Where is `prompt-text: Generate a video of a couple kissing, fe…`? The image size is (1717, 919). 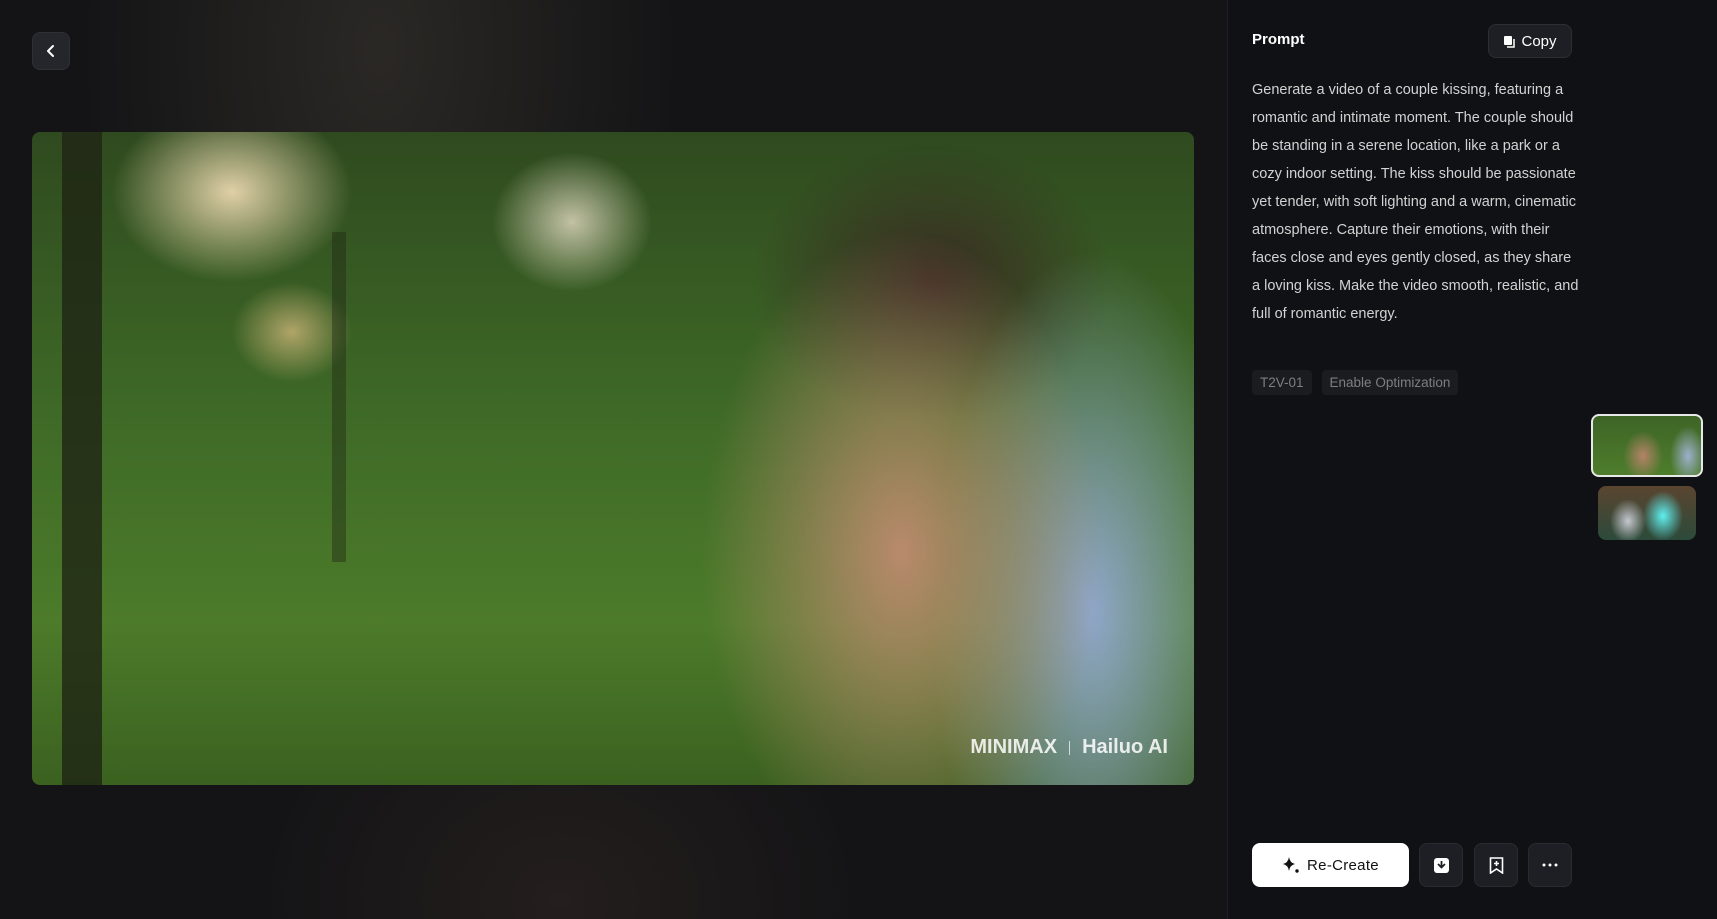
prompt-text: Generate a video of a couple kissing, fe… is located at coordinates (1415, 202).